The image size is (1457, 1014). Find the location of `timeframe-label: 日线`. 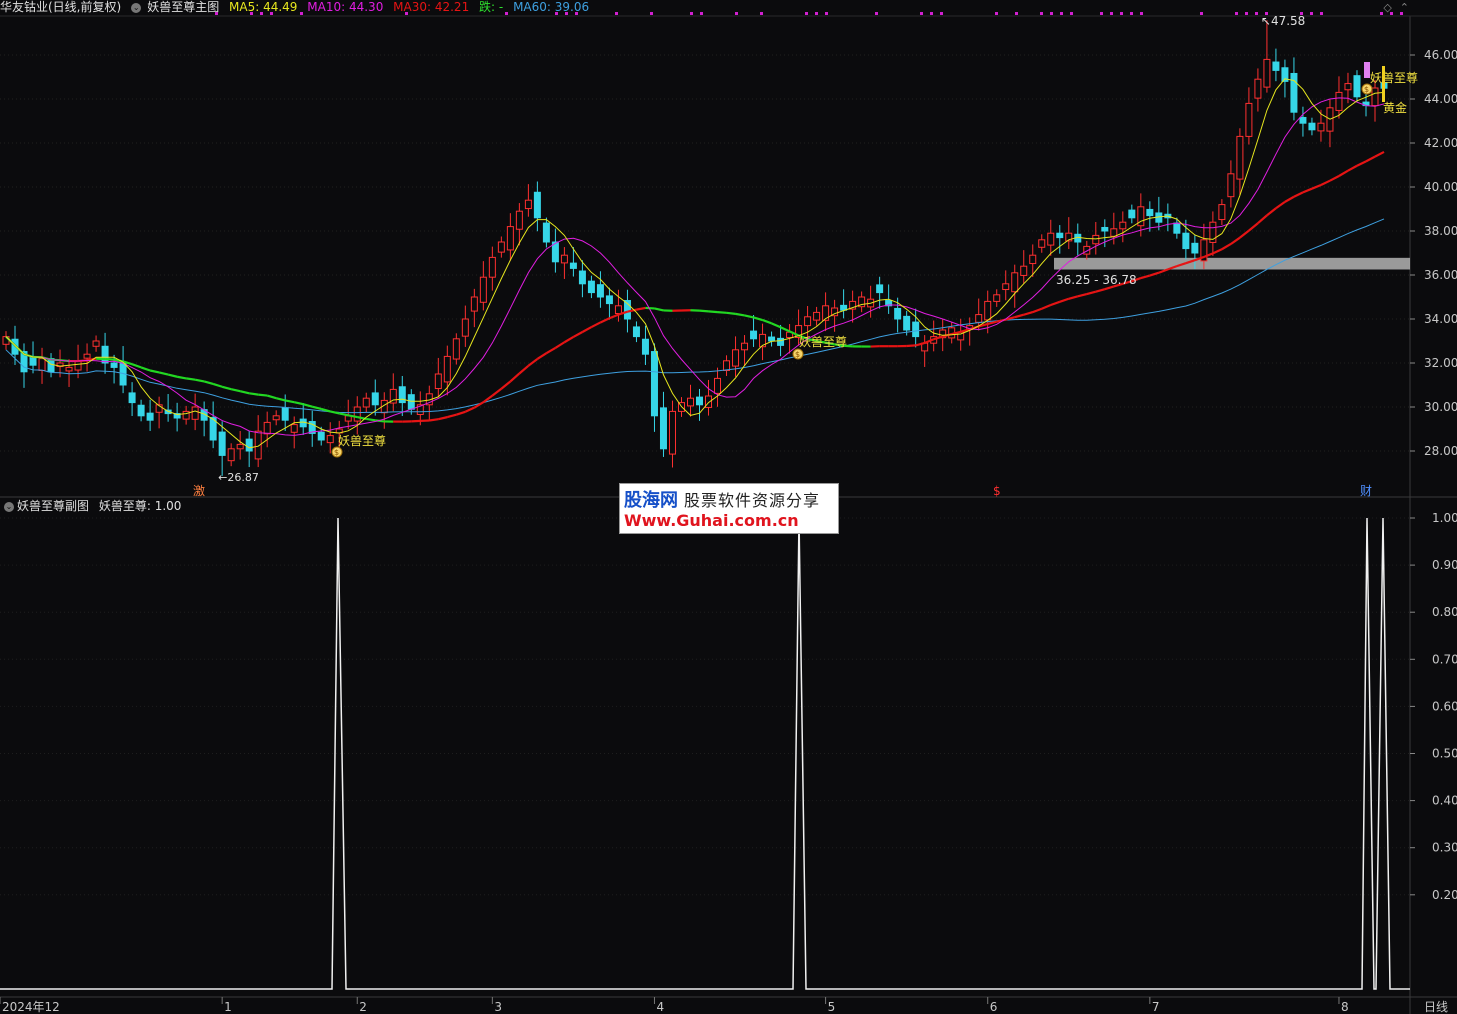

timeframe-label: 日线 is located at coordinates (1436, 1007).